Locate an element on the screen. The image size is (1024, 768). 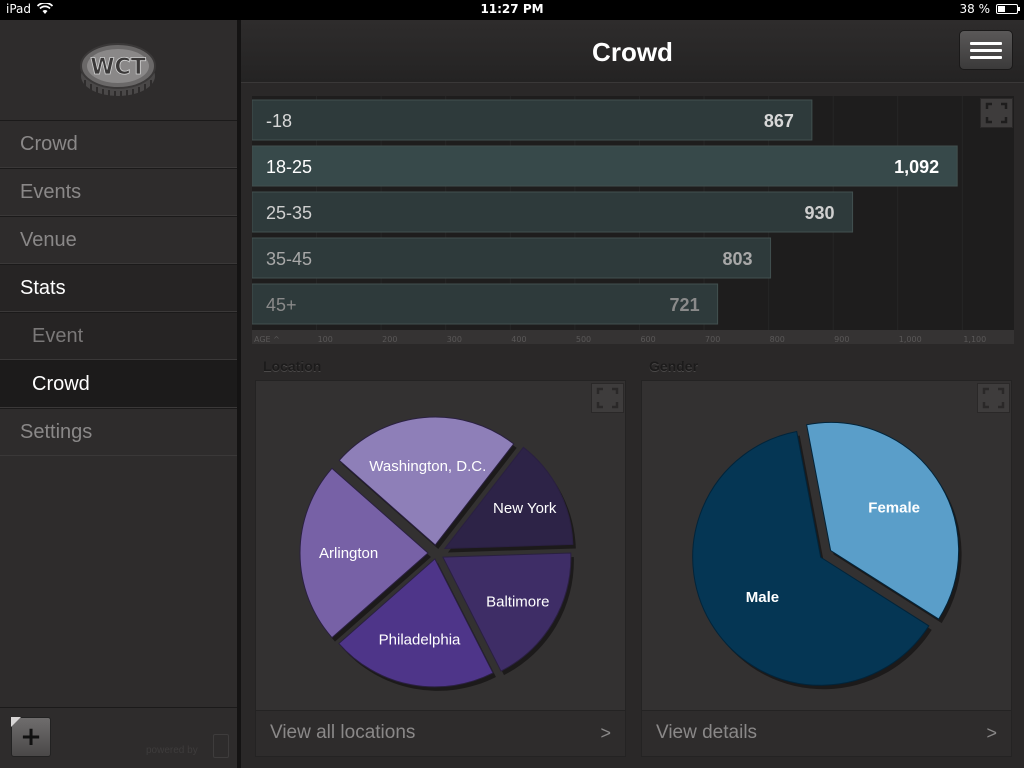
age-axis-tick: 500 is located at coordinates (583, 339).